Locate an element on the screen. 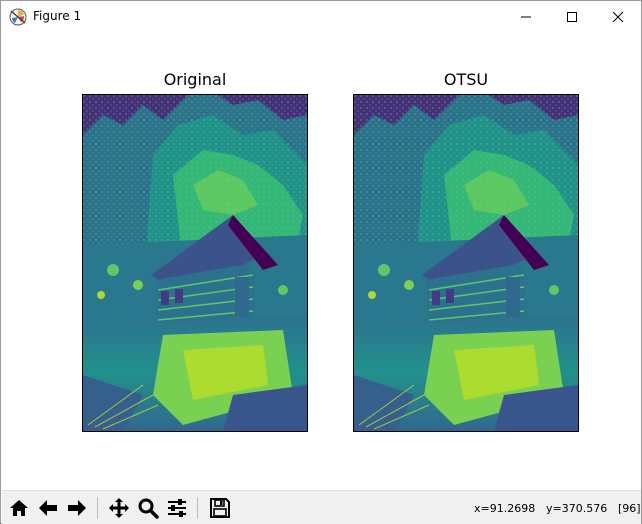  status-x-coordinate: x=91.2698 is located at coordinates (505, 508).